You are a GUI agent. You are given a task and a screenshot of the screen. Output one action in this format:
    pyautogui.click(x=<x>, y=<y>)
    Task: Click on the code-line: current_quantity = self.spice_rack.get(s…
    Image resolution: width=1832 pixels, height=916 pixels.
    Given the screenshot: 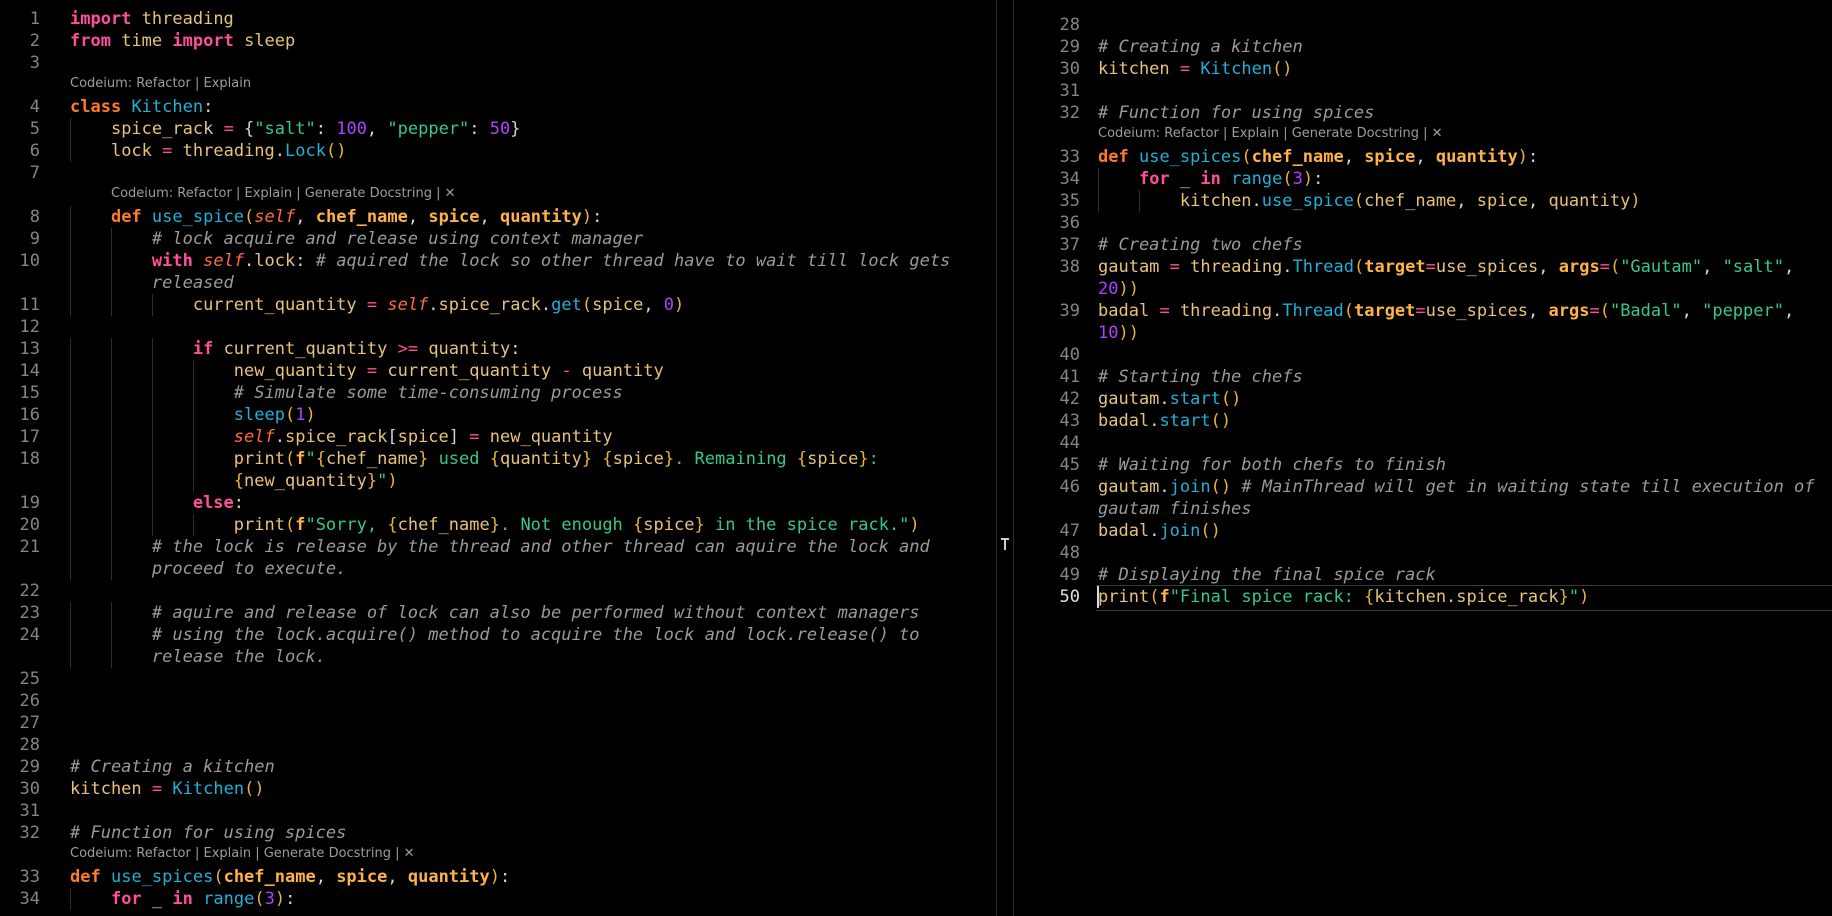 What is the action you would take?
    pyautogui.click(x=377, y=305)
    